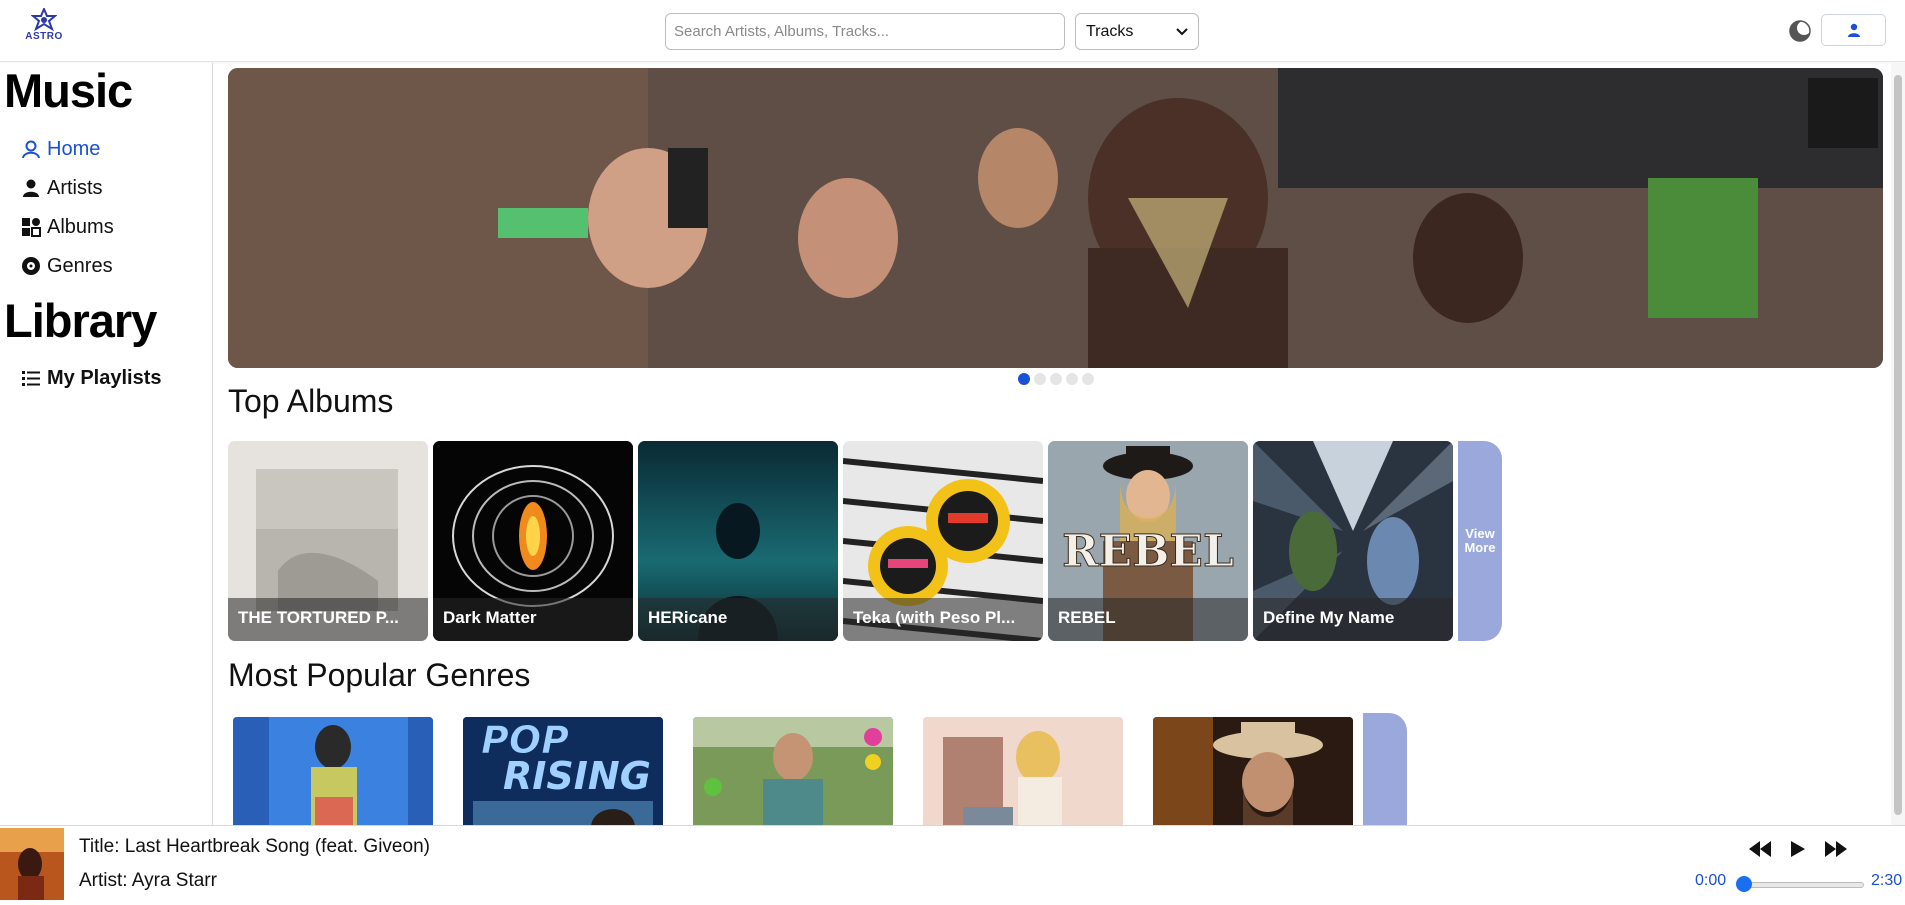  Describe the element at coordinates (80, 320) in the screenshot. I see `library-heading: Library` at that location.